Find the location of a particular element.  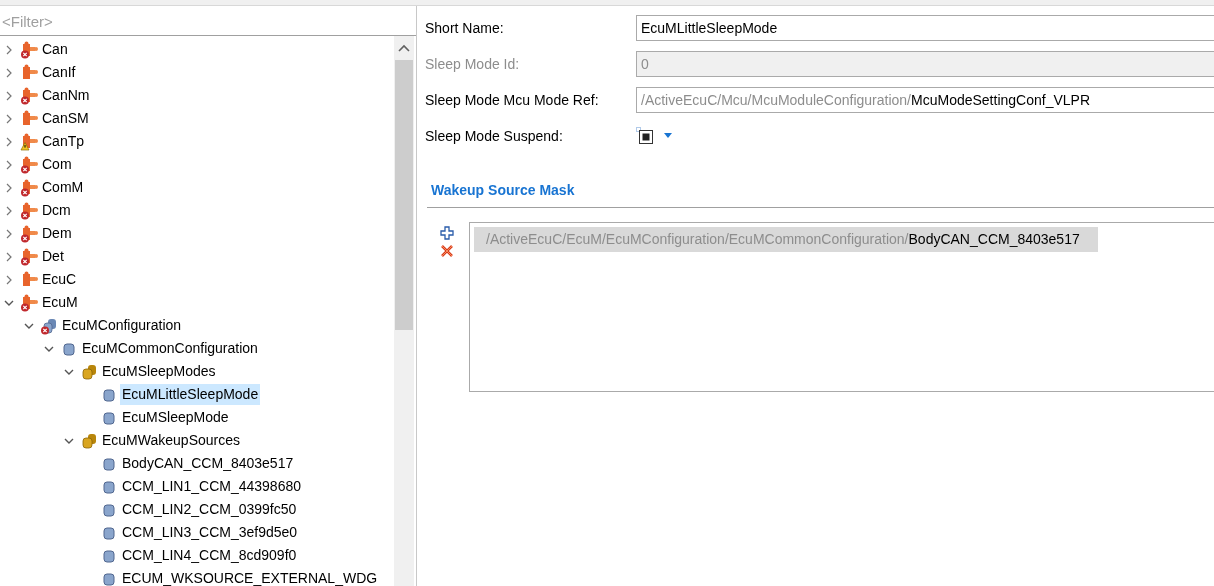

field-label: Sleep Mode Mcu Mode Ref: is located at coordinates (512, 100).